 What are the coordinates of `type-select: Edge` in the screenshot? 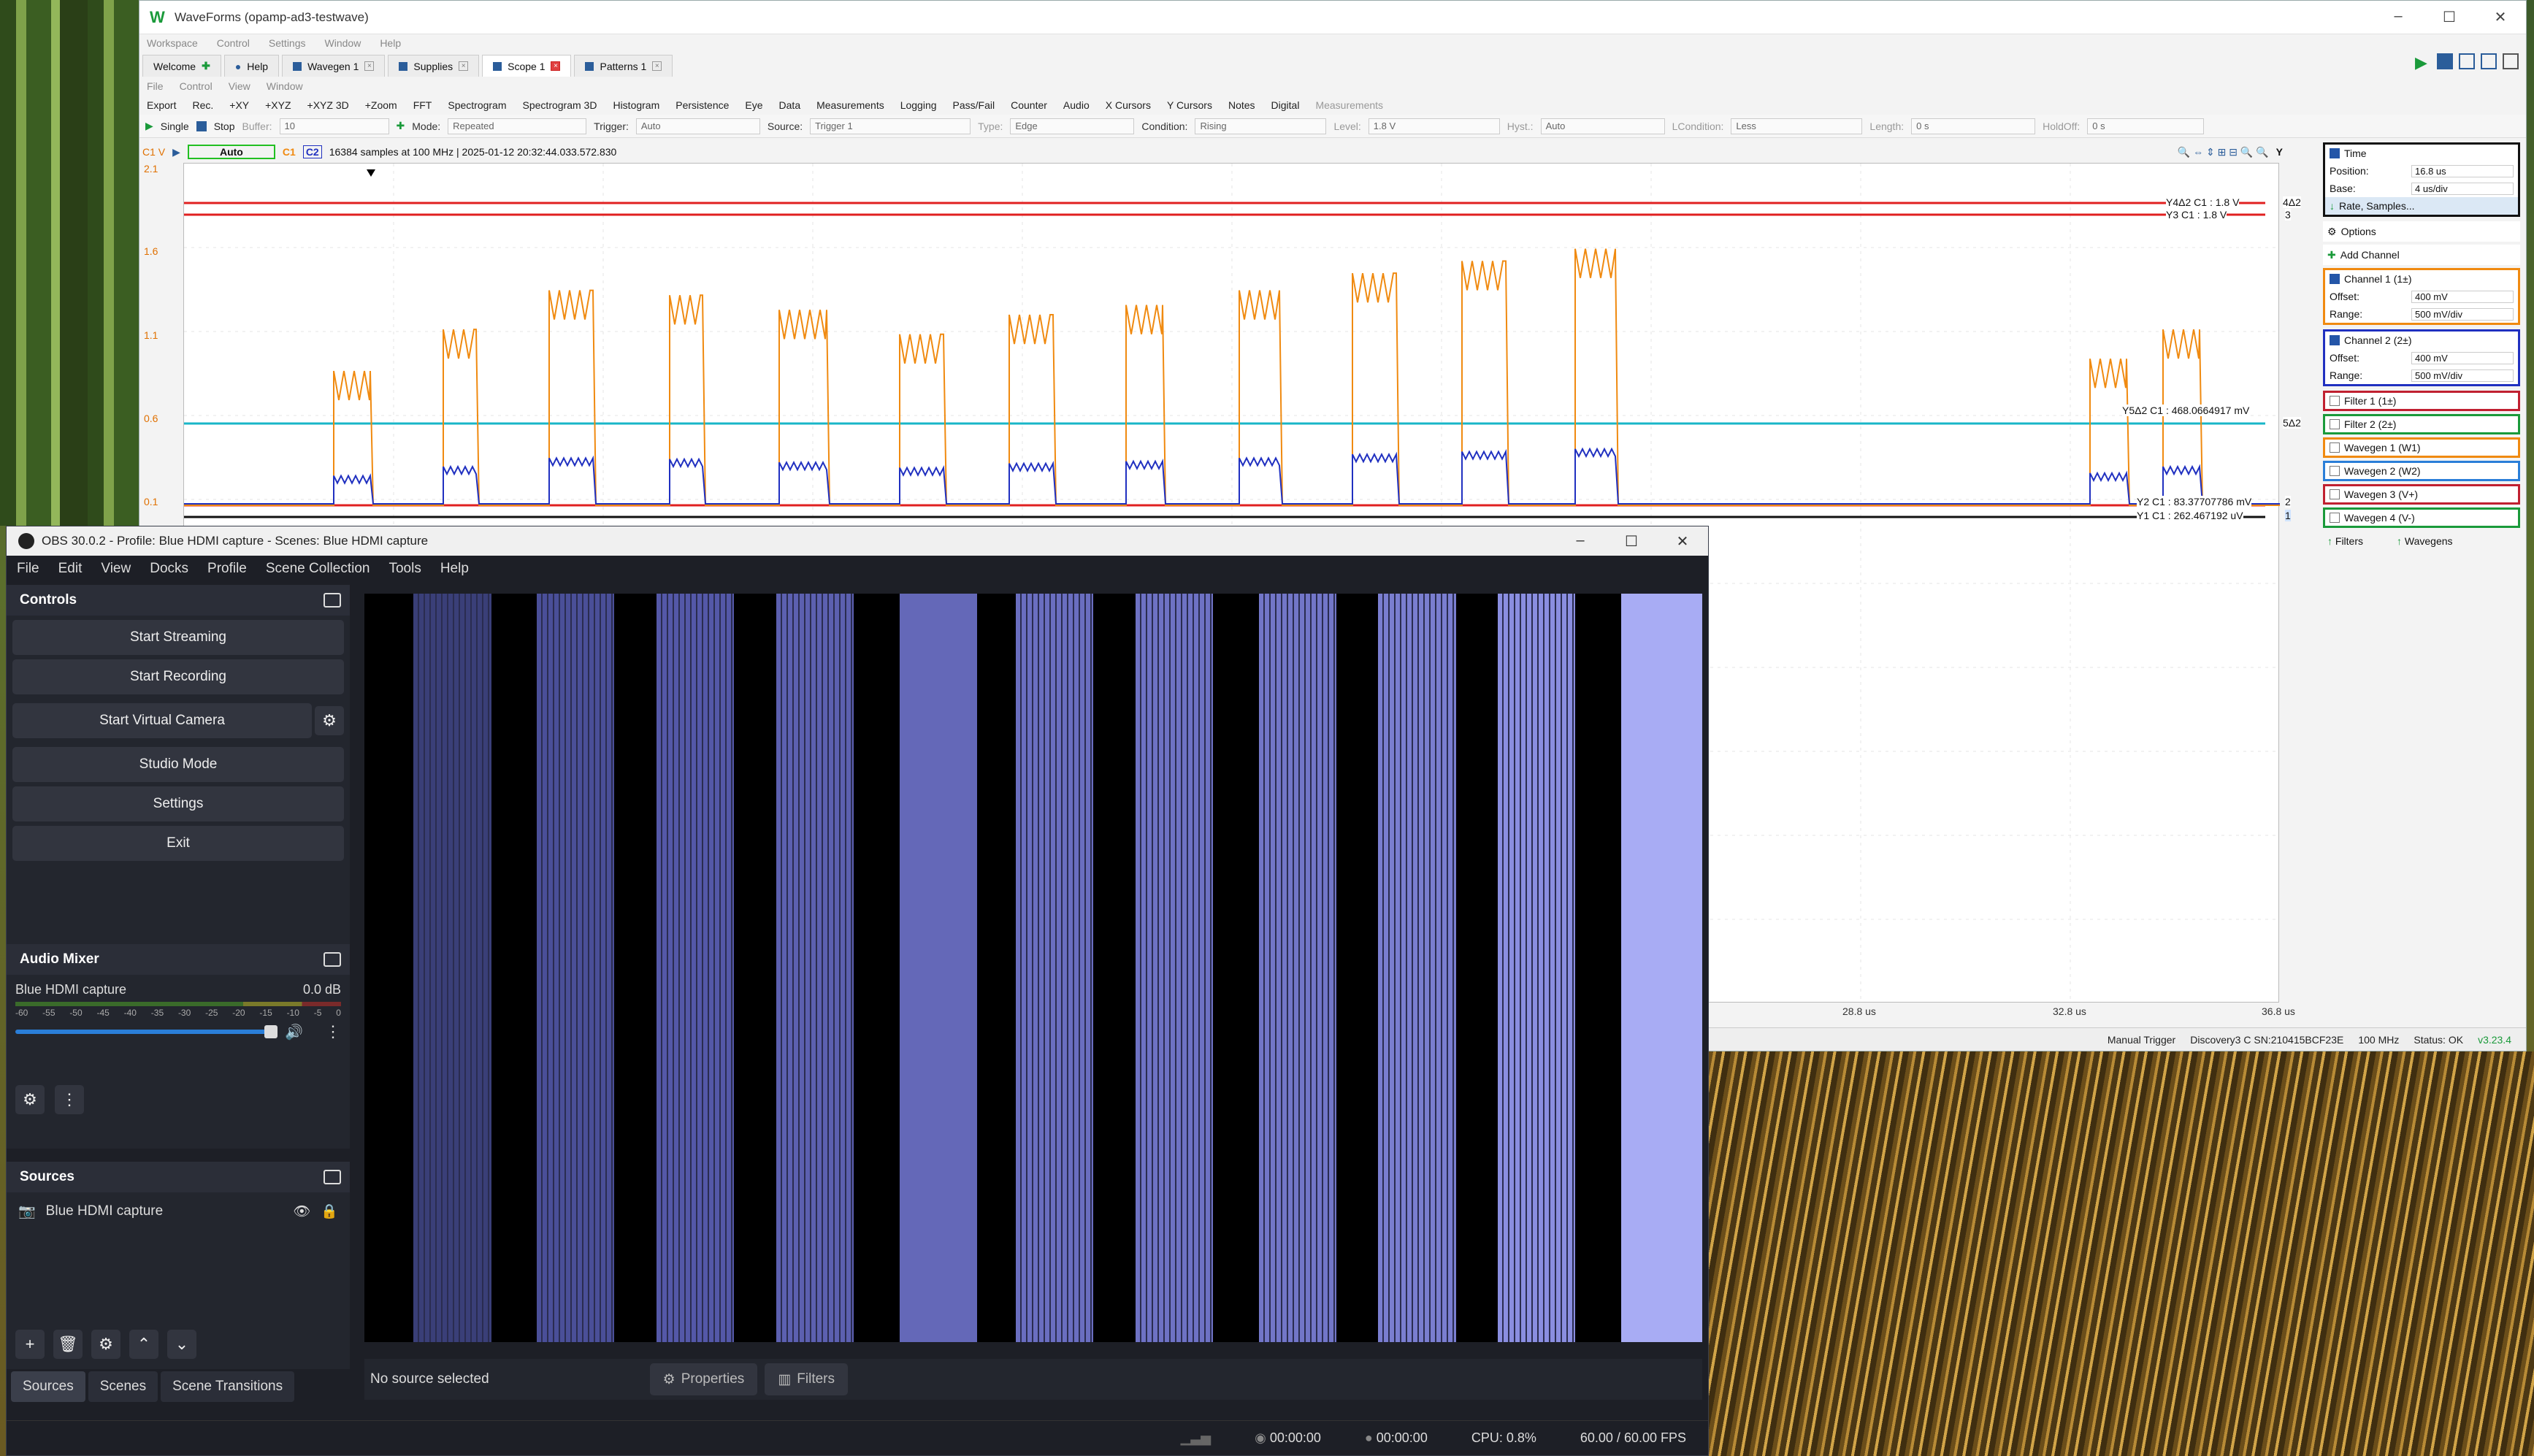 It's located at (1072, 126).